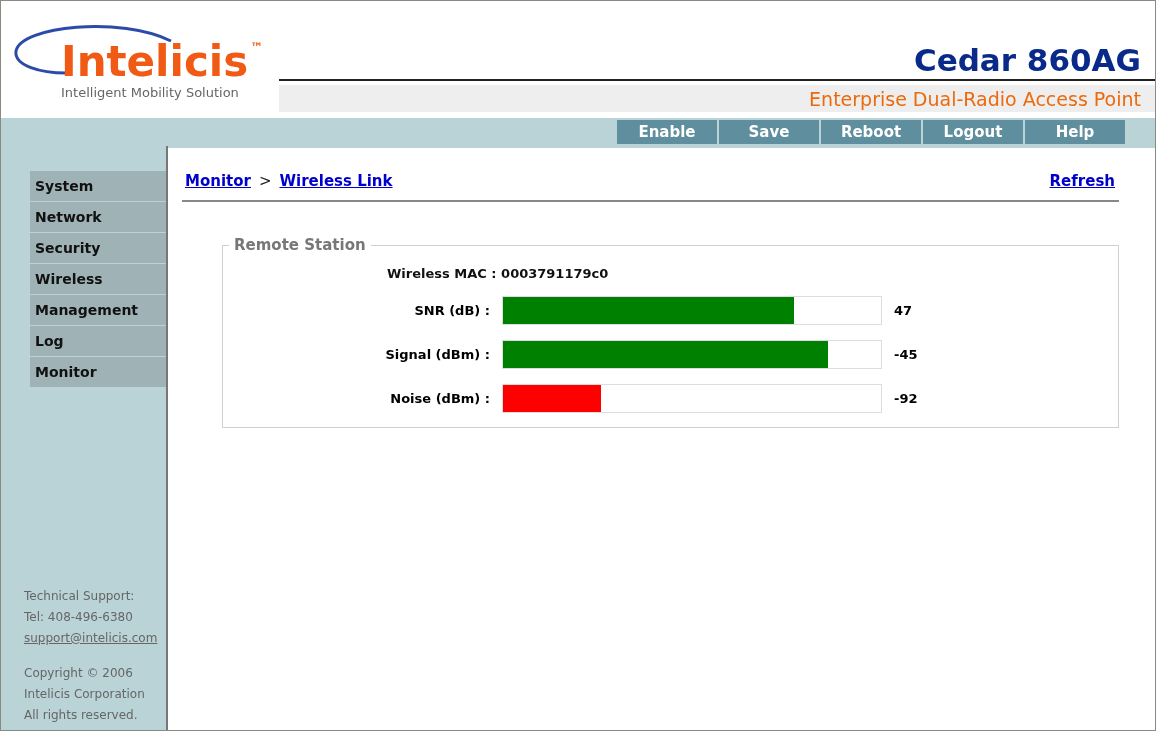 This screenshot has height=731, width=1156. I want to click on sidebar-item: Network, so click(98, 217).